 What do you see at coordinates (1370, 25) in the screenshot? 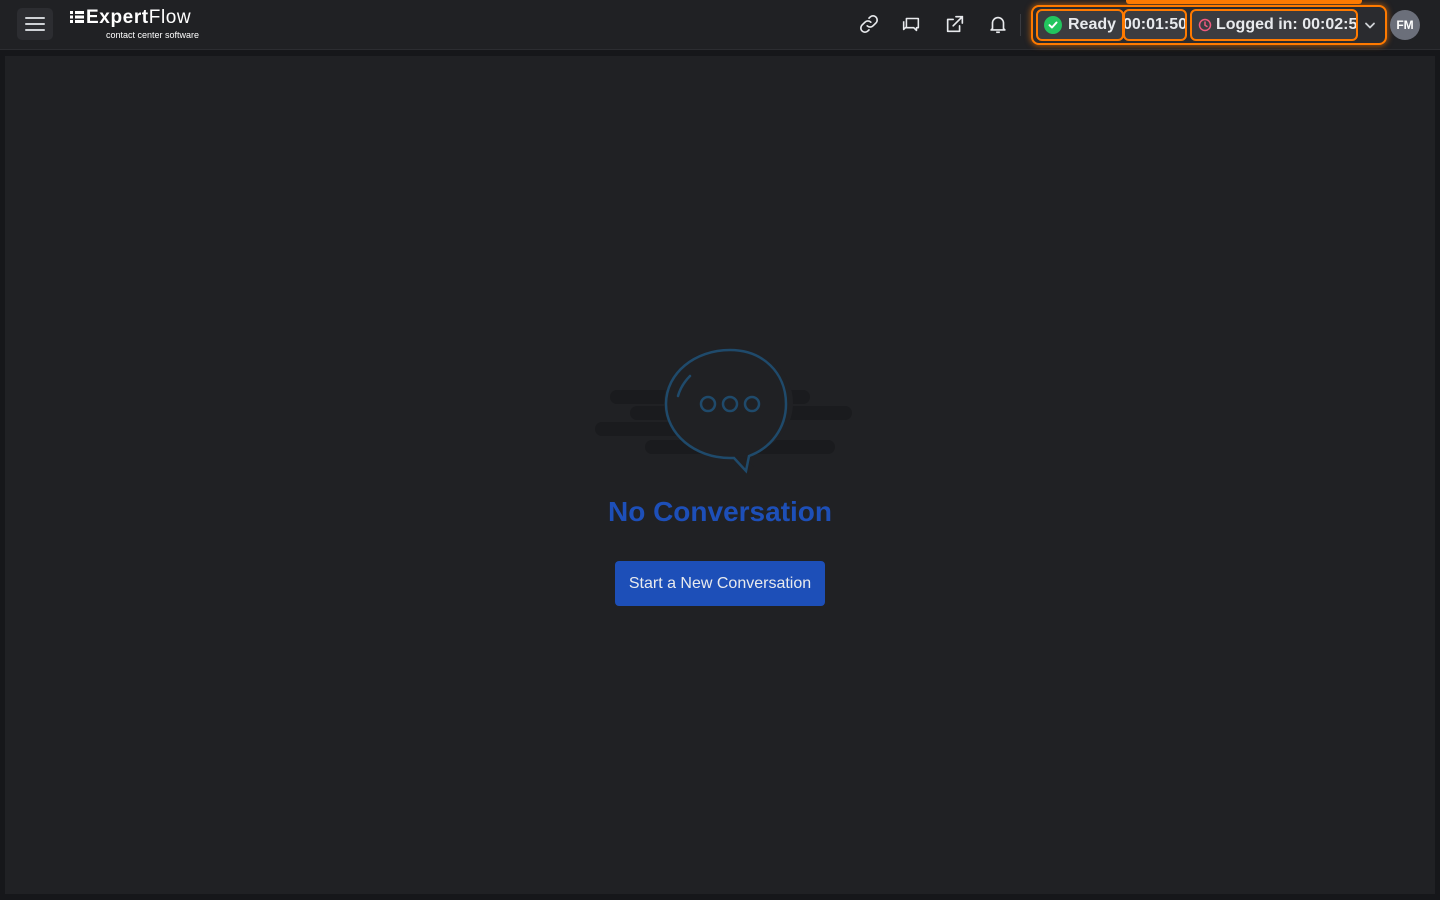
I see `chevron-down-icon` at bounding box center [1370, 25].